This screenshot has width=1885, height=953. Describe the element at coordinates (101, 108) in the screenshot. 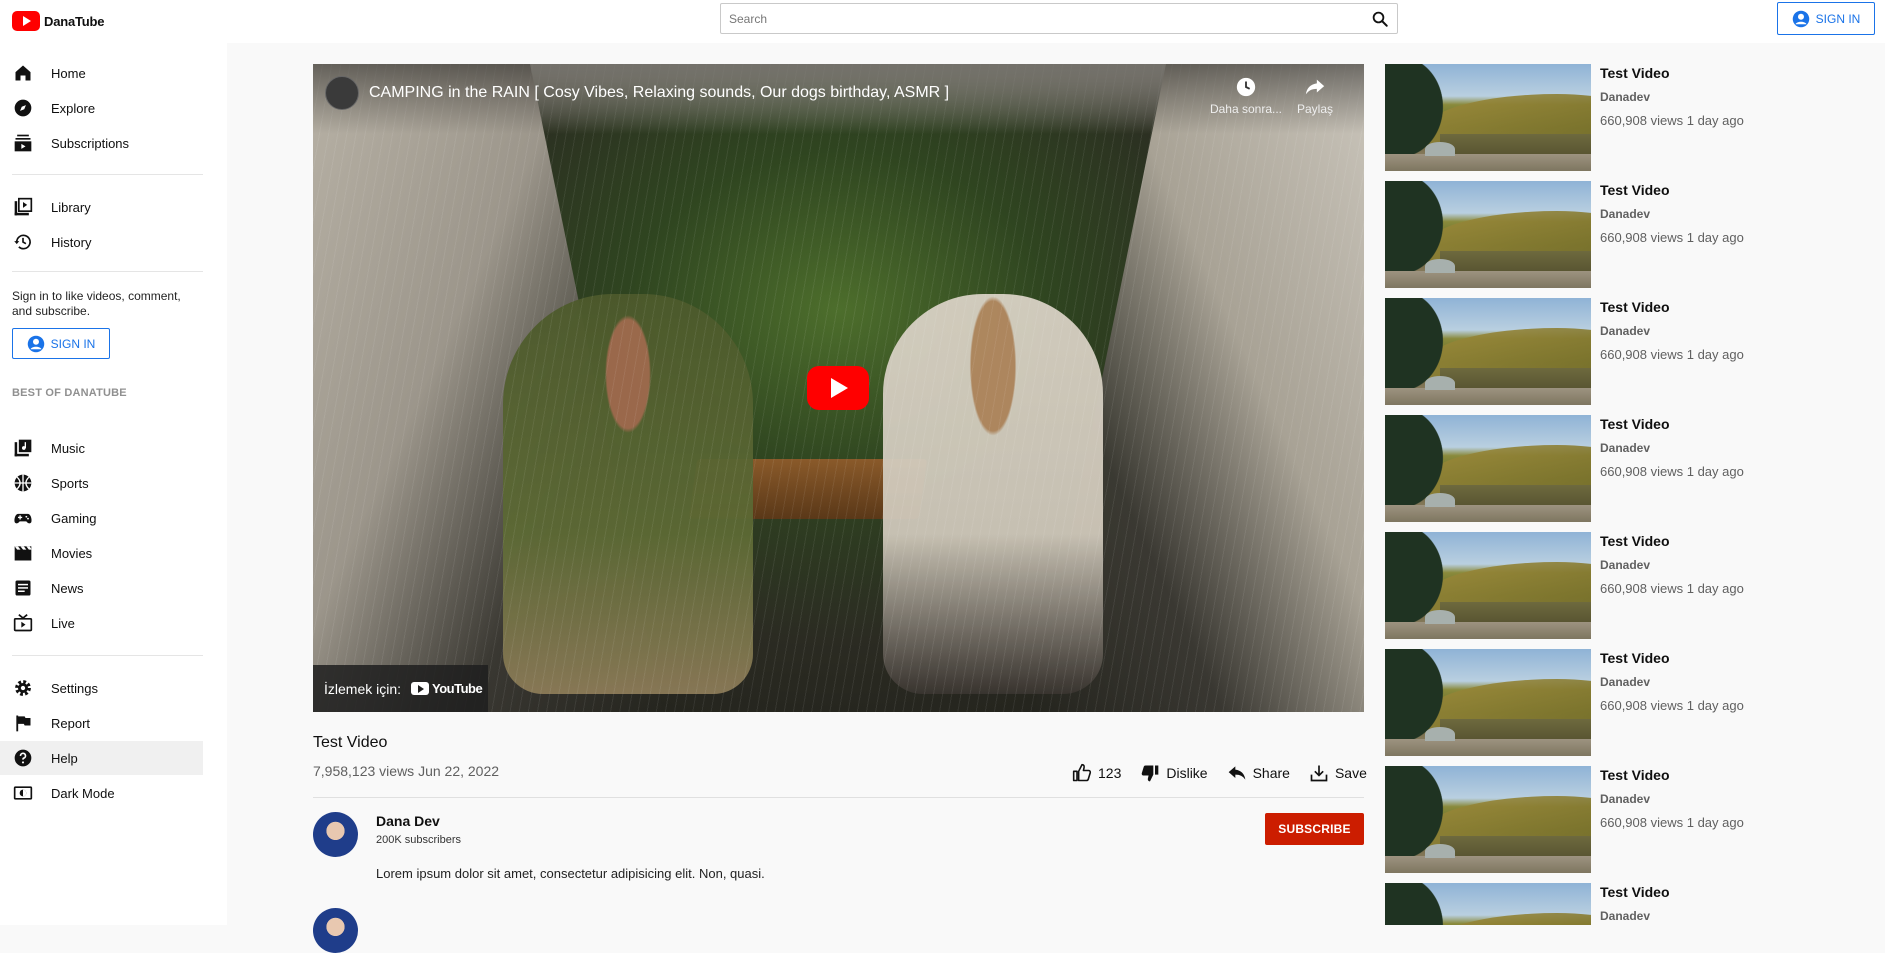

I see `sidebar-item-explore: Explore` at that location.